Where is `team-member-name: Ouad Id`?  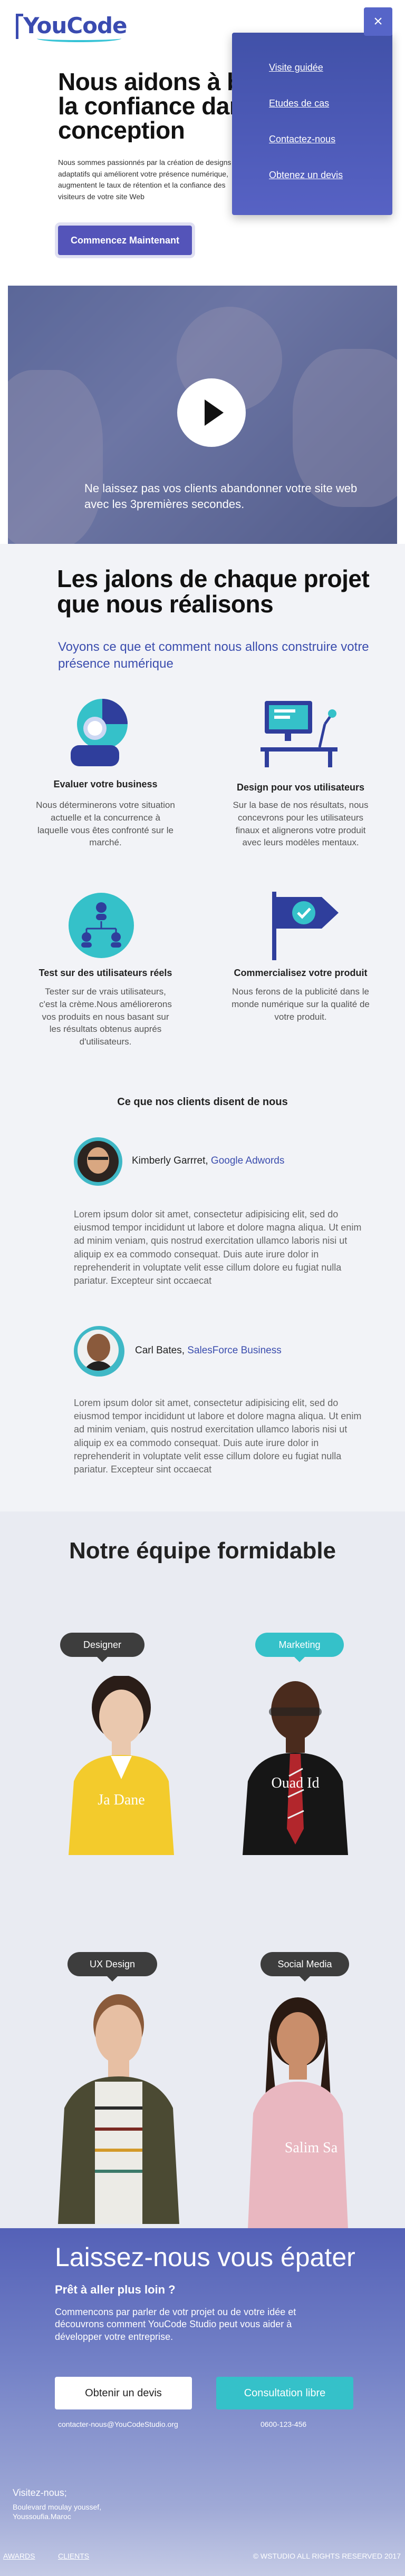
team-member-name: Ouad Id is located at coordinates (296, 1783).